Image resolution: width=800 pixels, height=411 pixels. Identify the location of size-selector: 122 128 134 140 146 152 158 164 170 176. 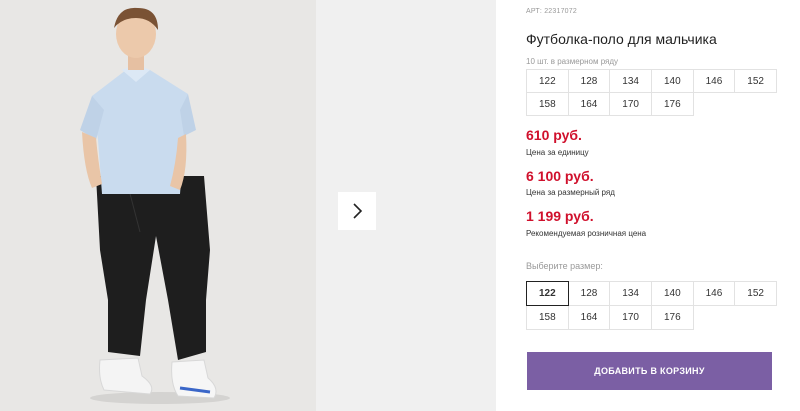
(651, 305).